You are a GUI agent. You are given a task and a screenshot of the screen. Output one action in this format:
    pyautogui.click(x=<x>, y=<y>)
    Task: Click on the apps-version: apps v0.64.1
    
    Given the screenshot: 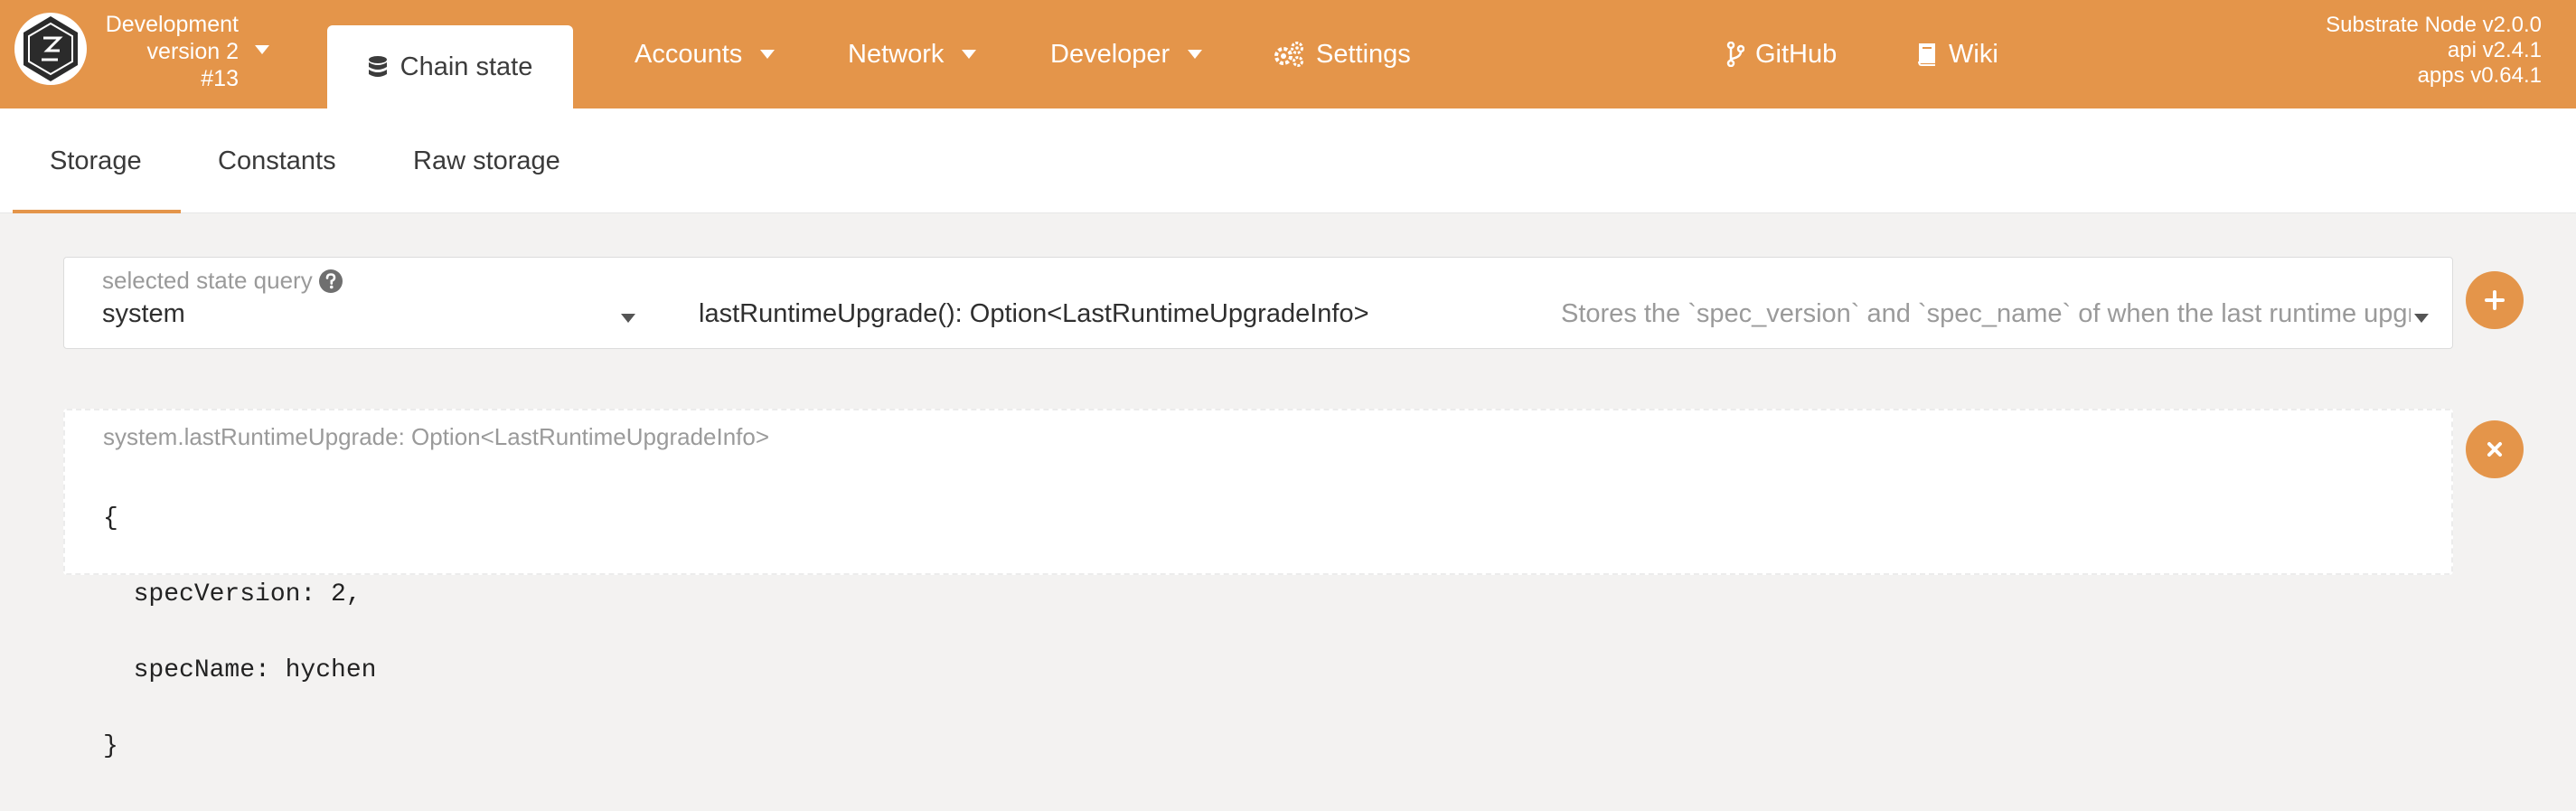 What is the action you would take?
    pyautogui.click(x=2480, y=75)
    